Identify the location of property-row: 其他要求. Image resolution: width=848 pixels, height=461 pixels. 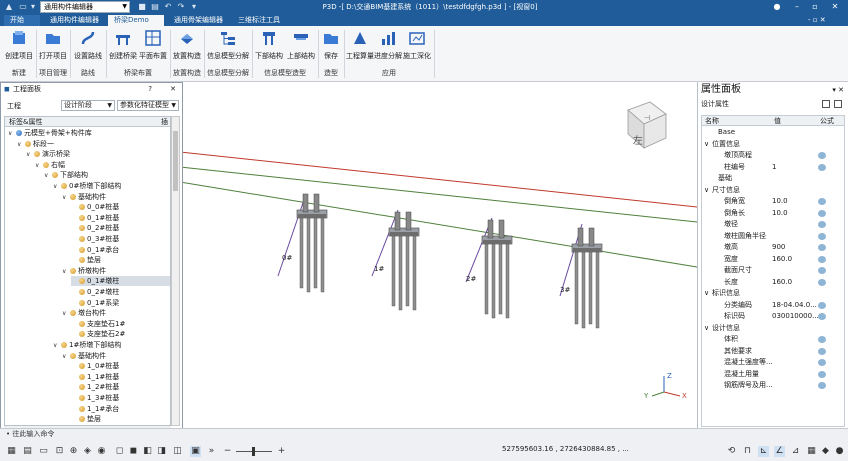
(773, 351).